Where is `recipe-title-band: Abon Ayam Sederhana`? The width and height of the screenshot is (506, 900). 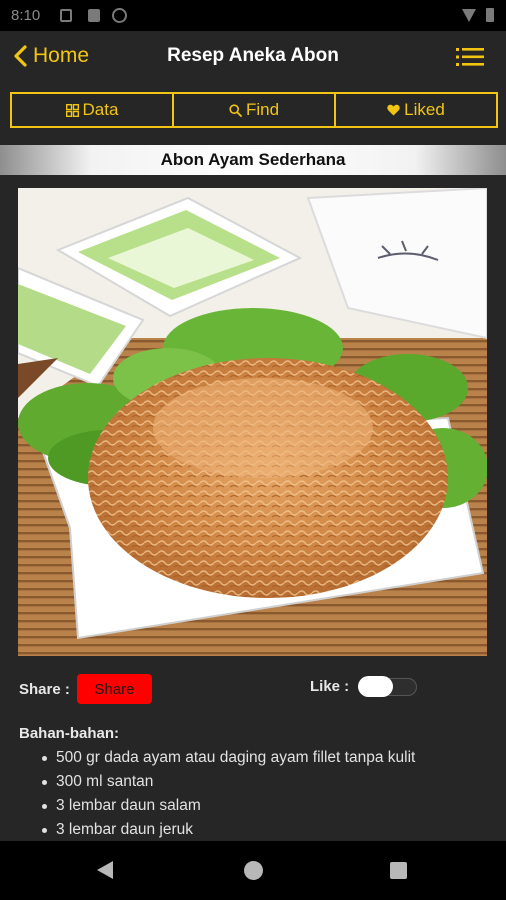
recipe-title-band: Abon Ayam Sederhana is located at coordinates (253, 160).